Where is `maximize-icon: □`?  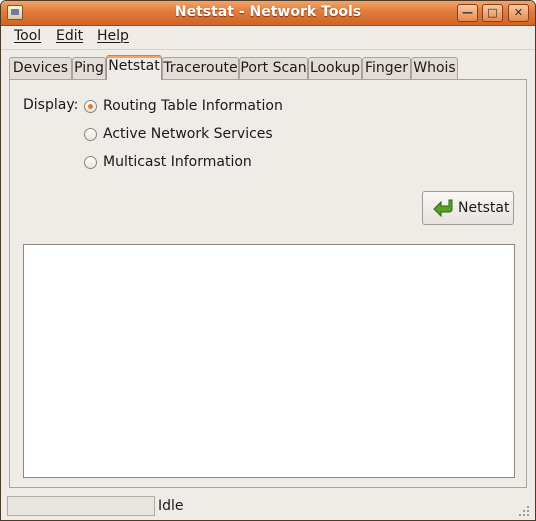
maximize-icon: □ is located at coordinates (492, 12).